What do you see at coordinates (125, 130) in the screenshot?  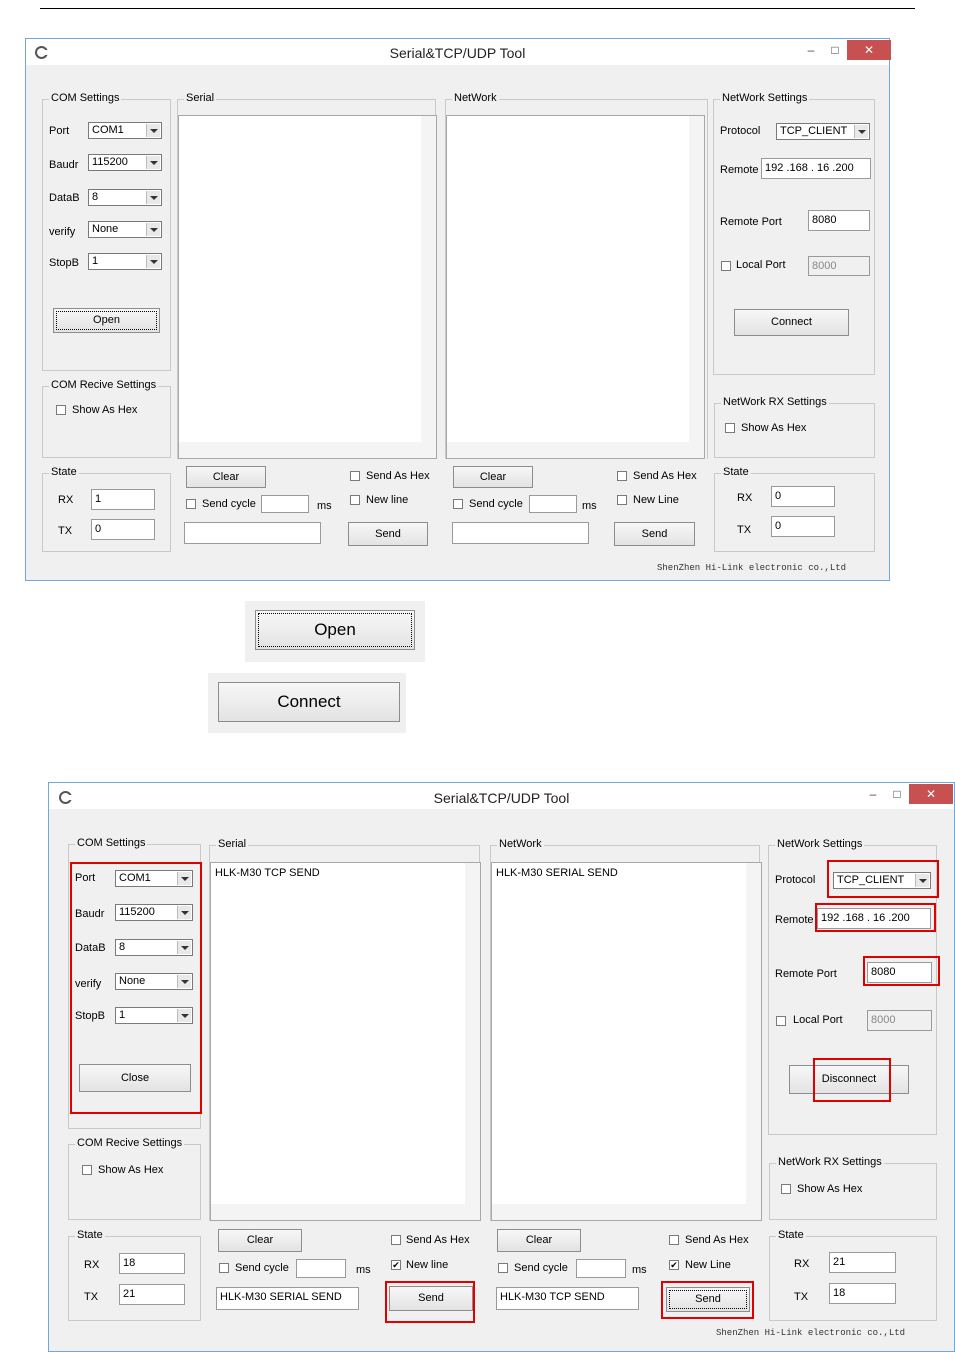 I see `port-select: COM1` at bounding box center [125, 130].